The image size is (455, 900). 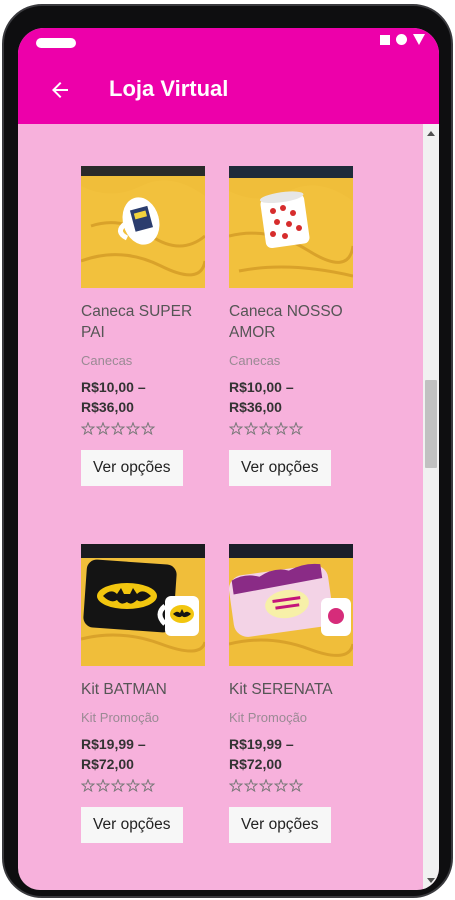 I want to click on status-pill, so click(x=56, y=43).